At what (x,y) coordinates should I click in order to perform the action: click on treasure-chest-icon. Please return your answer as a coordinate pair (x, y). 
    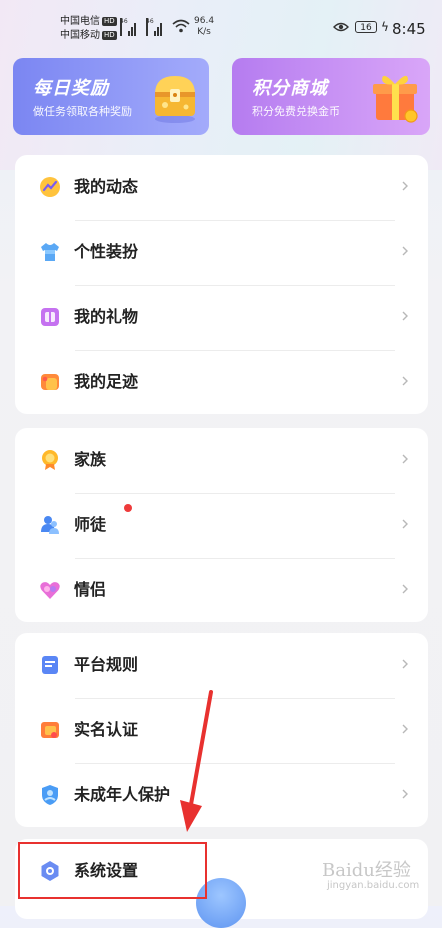
    Looking at the image, I should click on (175, 99).